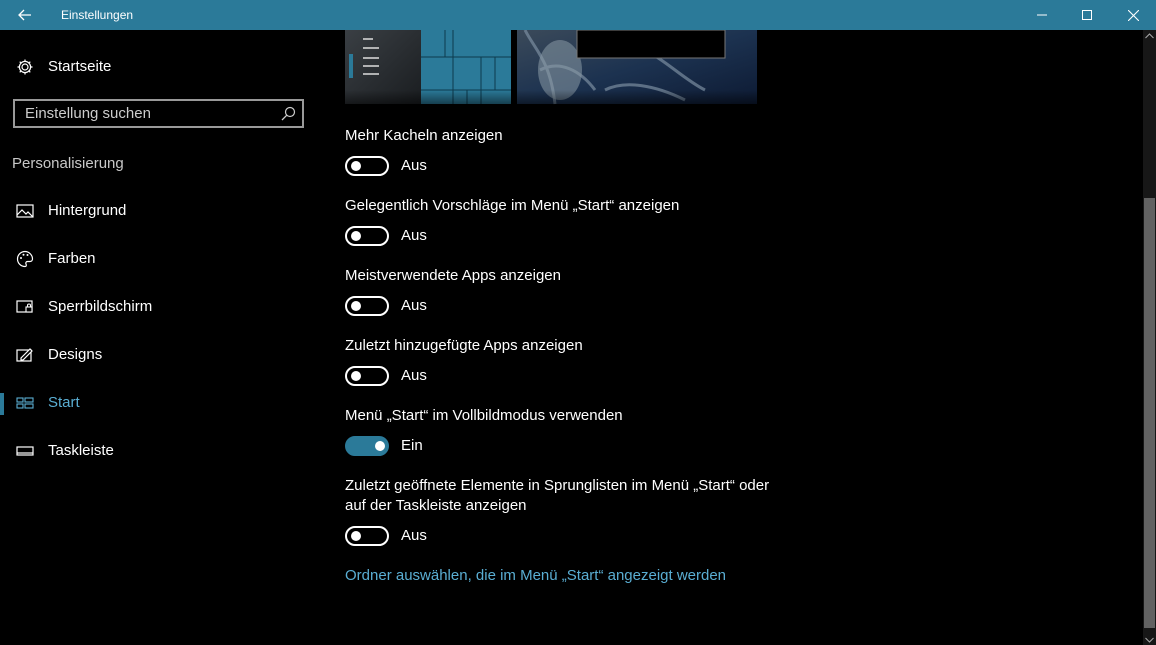 This screenshot has width=1156, height=645. Describe the element at coordinates (436, 505) in the screenshot. I see `setting-label-jump-lists-line2: auf der Taskleiste anzeigen` at that location.